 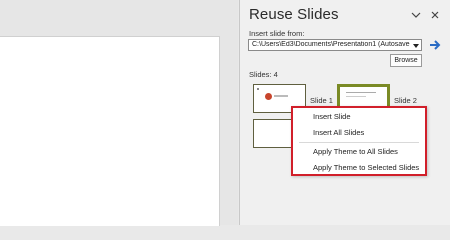 I want to click on chevron-down-icon, so click(x=416, y=15).